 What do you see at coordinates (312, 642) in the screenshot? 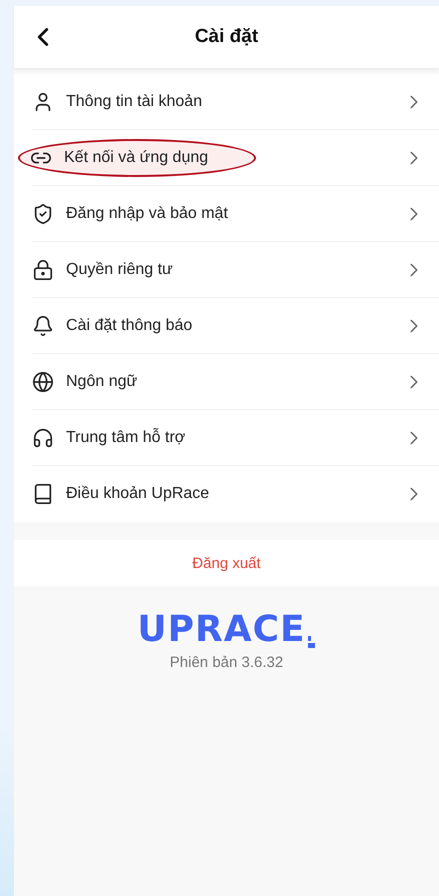
I see `logo-dots-icon` at bounding box center [312, 642].